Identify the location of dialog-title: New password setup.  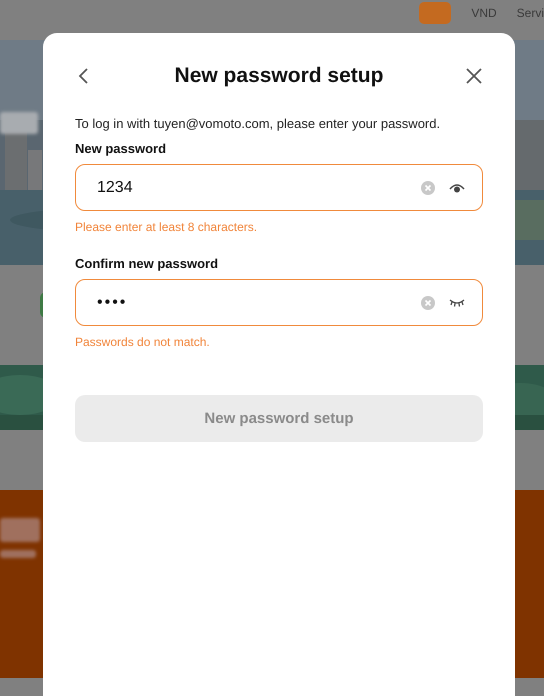
(279, 76).